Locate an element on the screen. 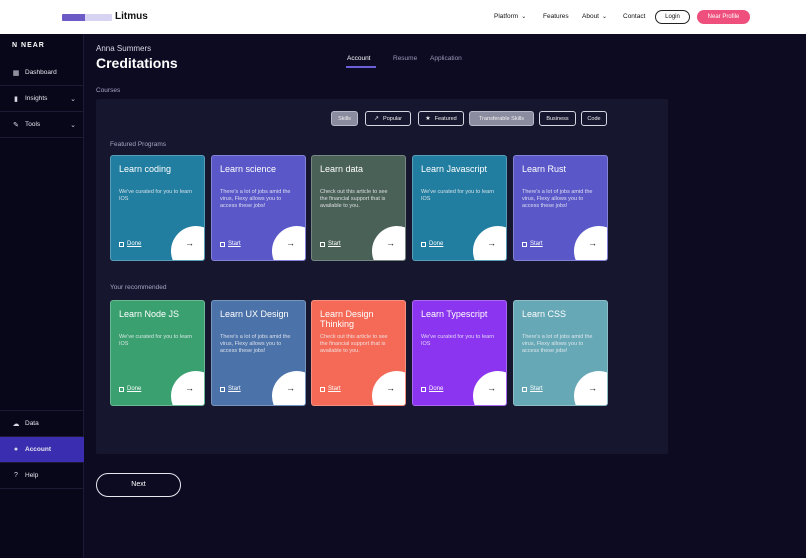 The width and height of the screenshot is (806, 558). nav-features: Features is located at coordinates (556, 16).